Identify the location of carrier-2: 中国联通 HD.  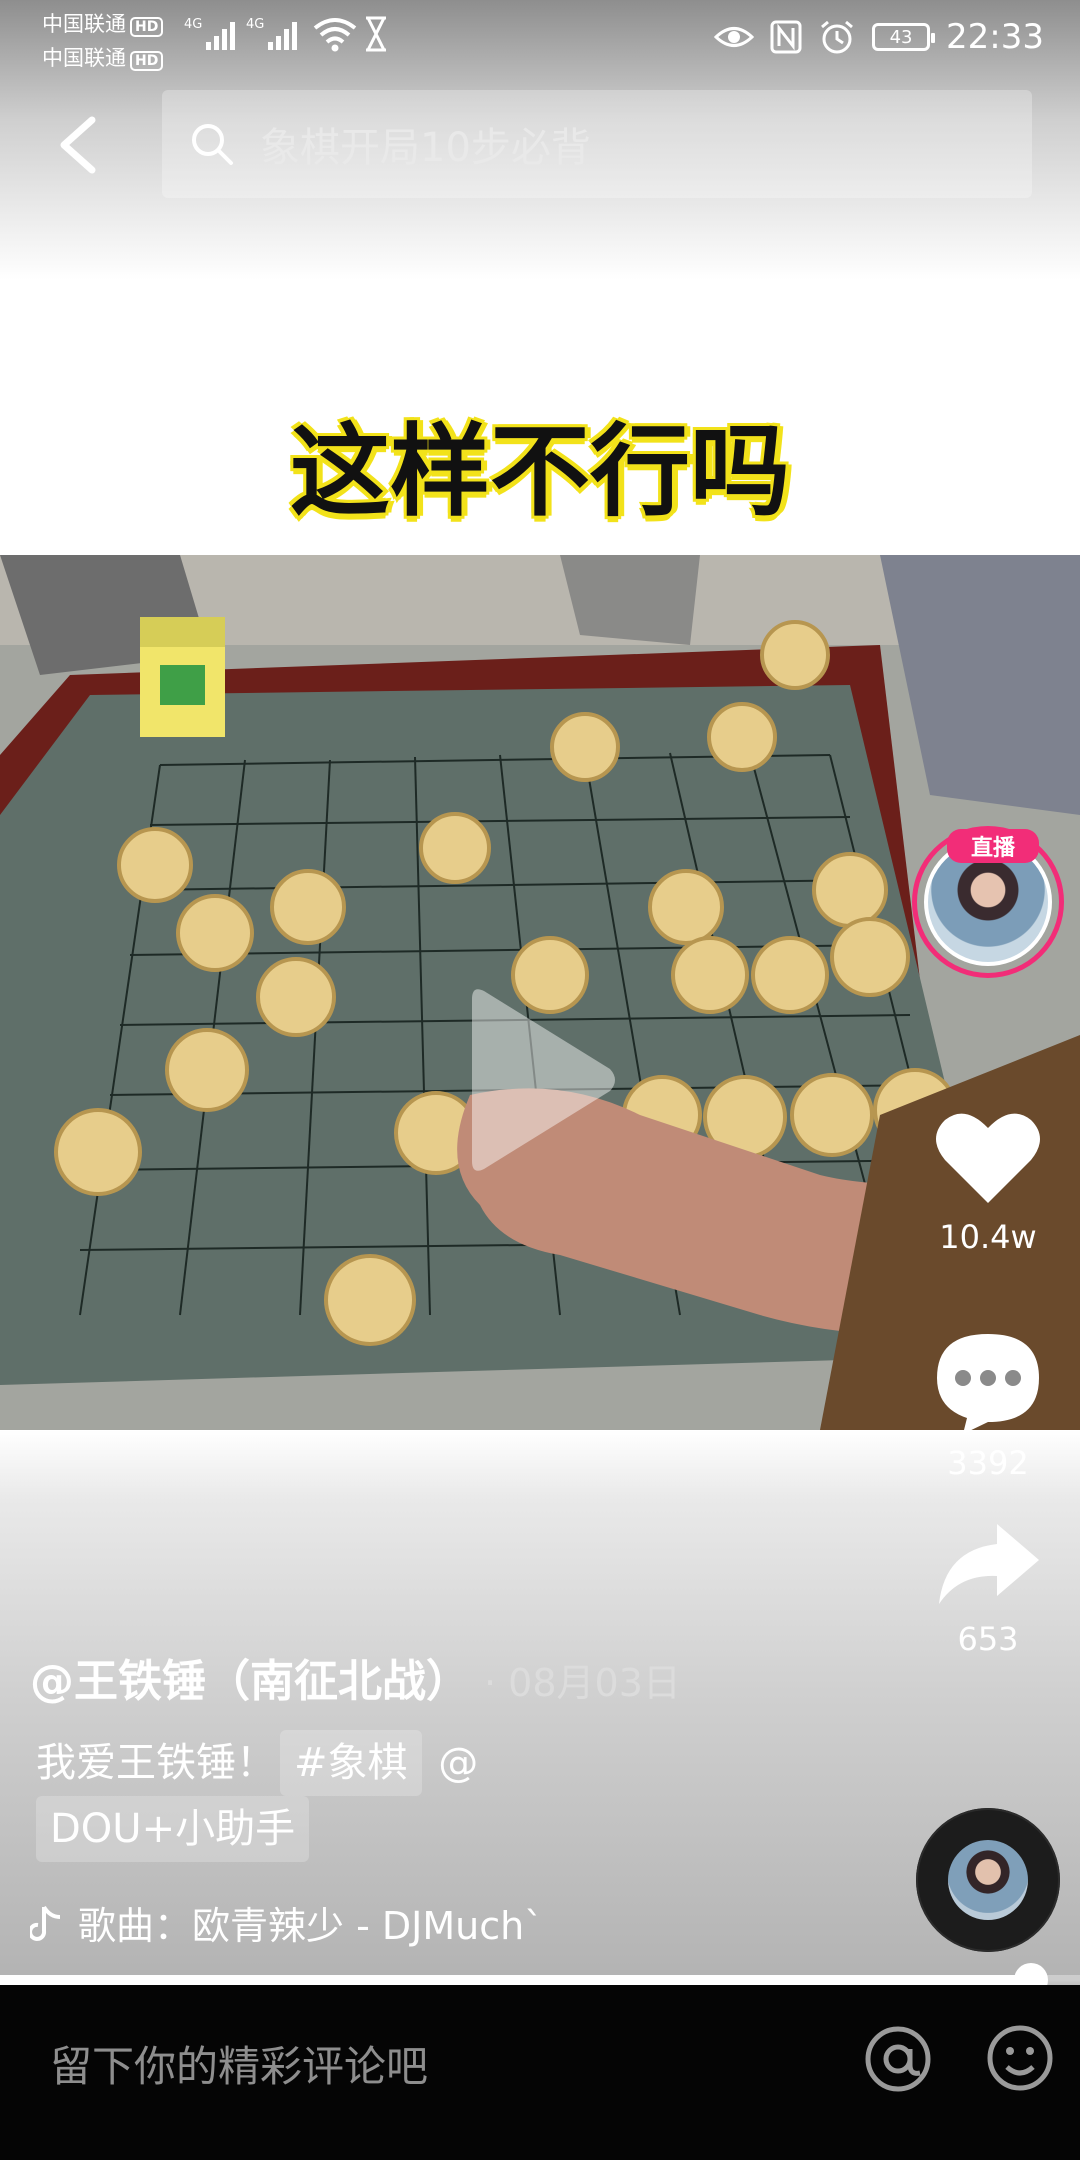
(103, 57).